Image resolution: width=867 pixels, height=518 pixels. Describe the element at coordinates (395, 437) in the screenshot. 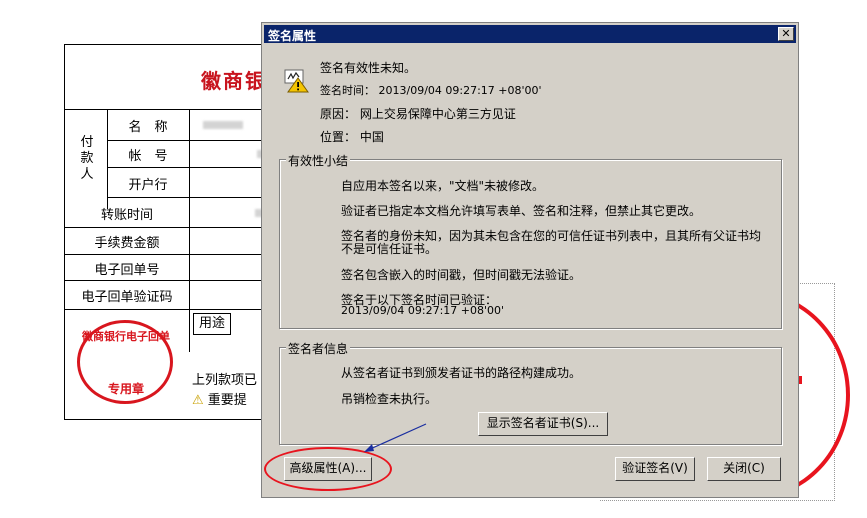

I see `annotation-arrow-icon` at that location.